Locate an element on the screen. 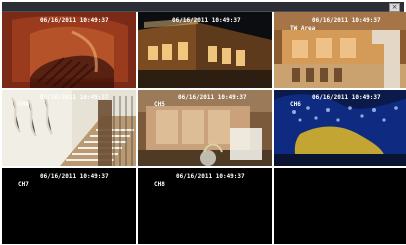 The width and height of the screenshot is (406, 245). close-icon: × is located at coordinates (394, 7).